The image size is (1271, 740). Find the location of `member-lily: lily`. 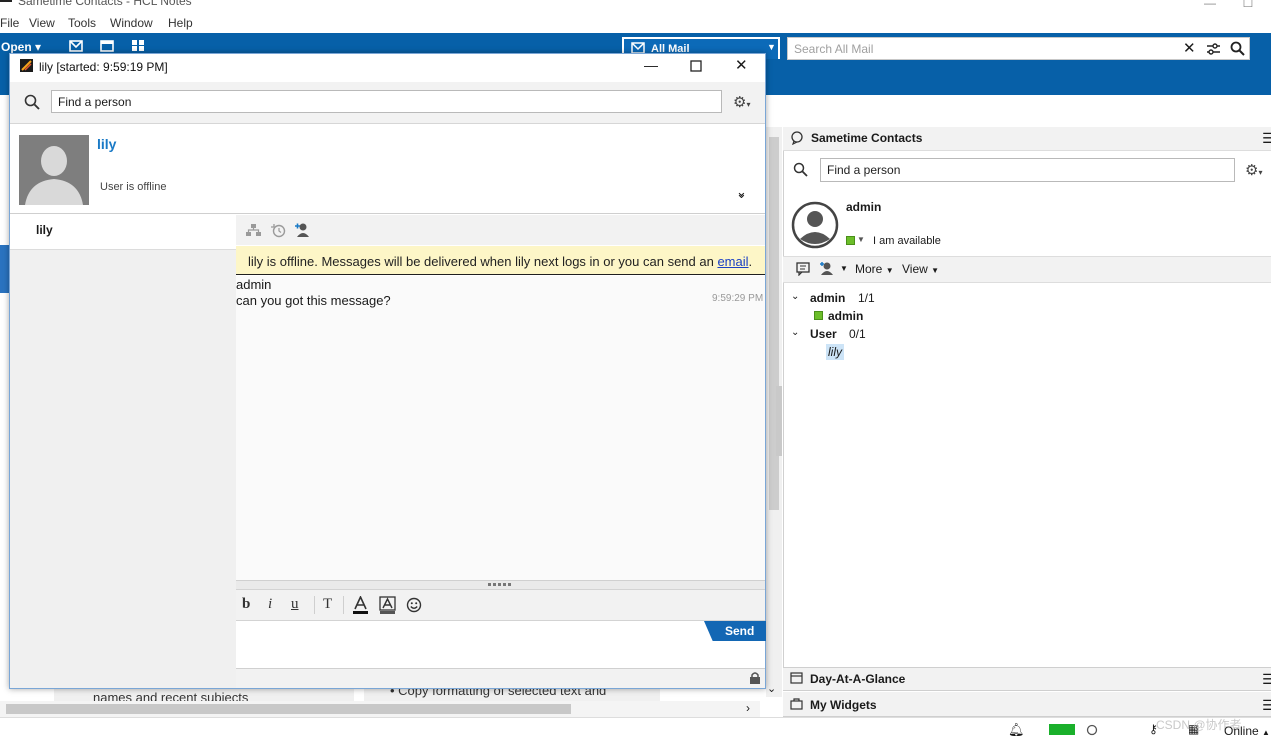

member-lily: lily is located at coordinates (835, 352).